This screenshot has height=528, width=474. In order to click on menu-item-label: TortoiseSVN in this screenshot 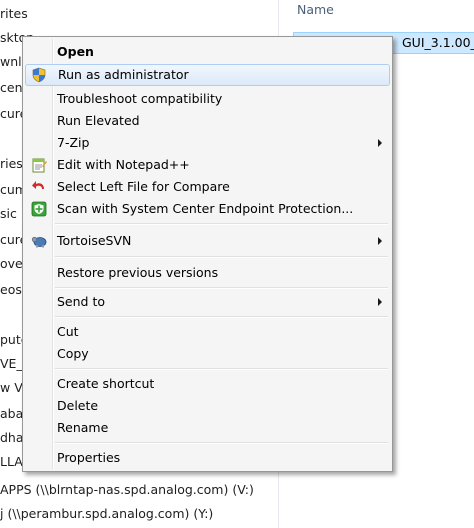, I will do `click(94, 240)`.